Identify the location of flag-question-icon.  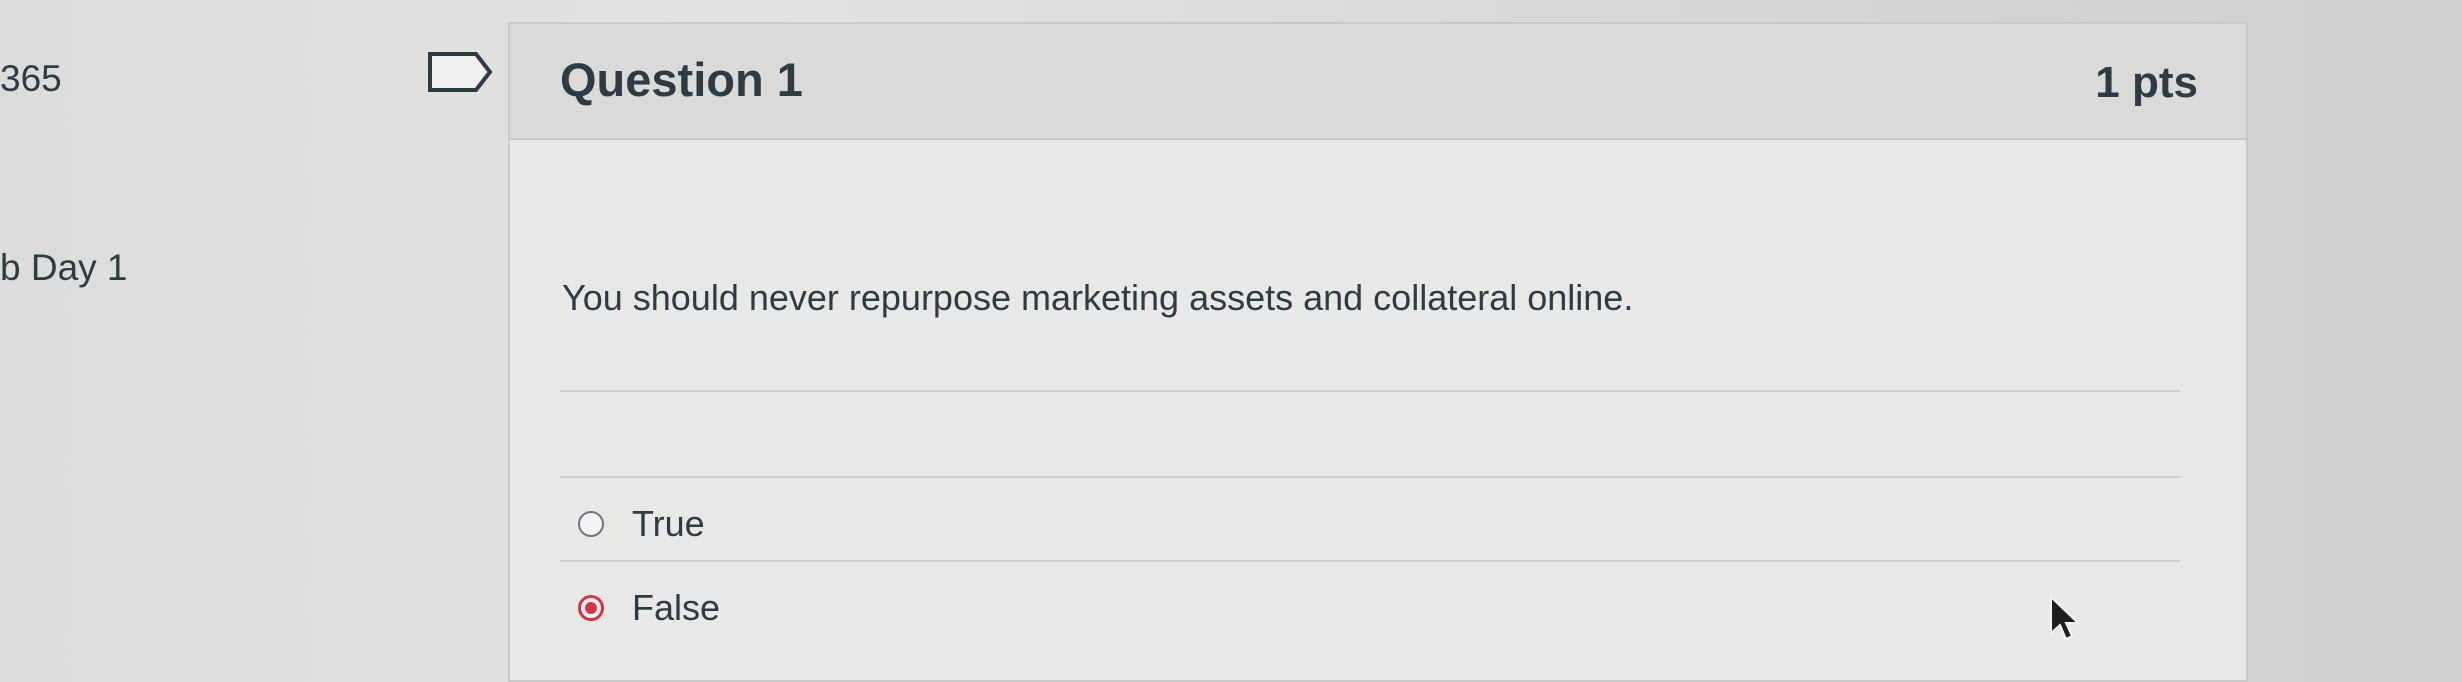
(461, 72).